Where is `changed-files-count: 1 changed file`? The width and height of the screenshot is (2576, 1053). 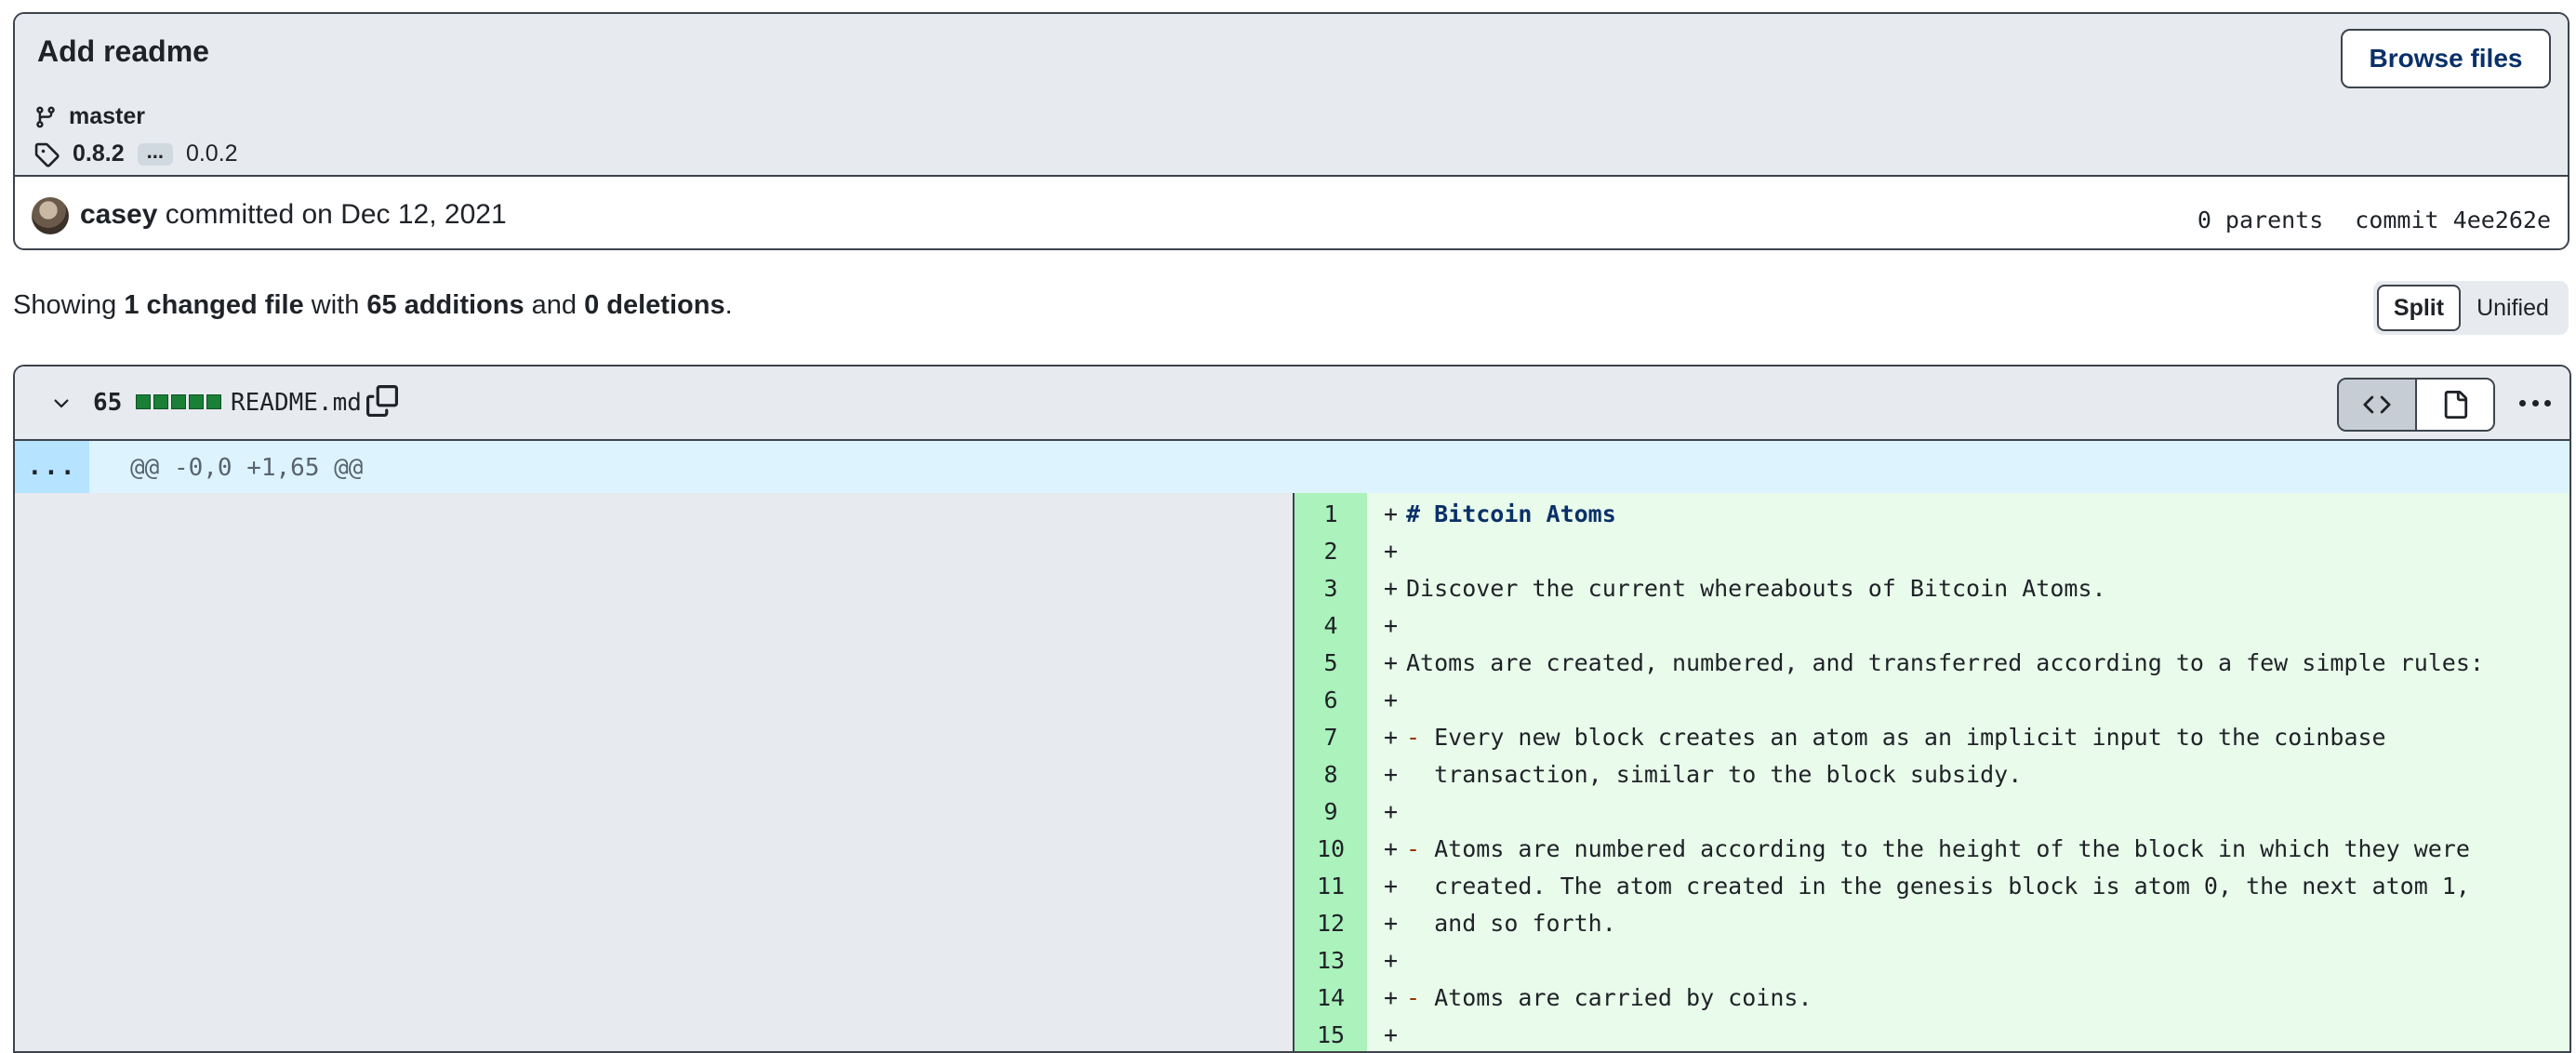
changed-files-count: 1 changed file is located at coordinates (214, 305).